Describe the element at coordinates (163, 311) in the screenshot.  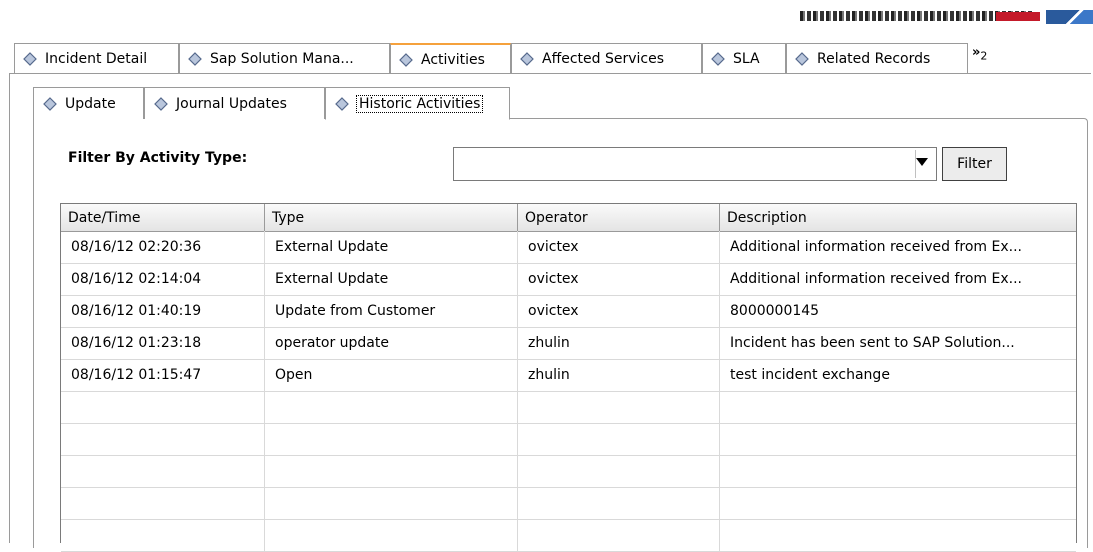
I see `table-cell: 08/16/12 01:40:19` at that location.